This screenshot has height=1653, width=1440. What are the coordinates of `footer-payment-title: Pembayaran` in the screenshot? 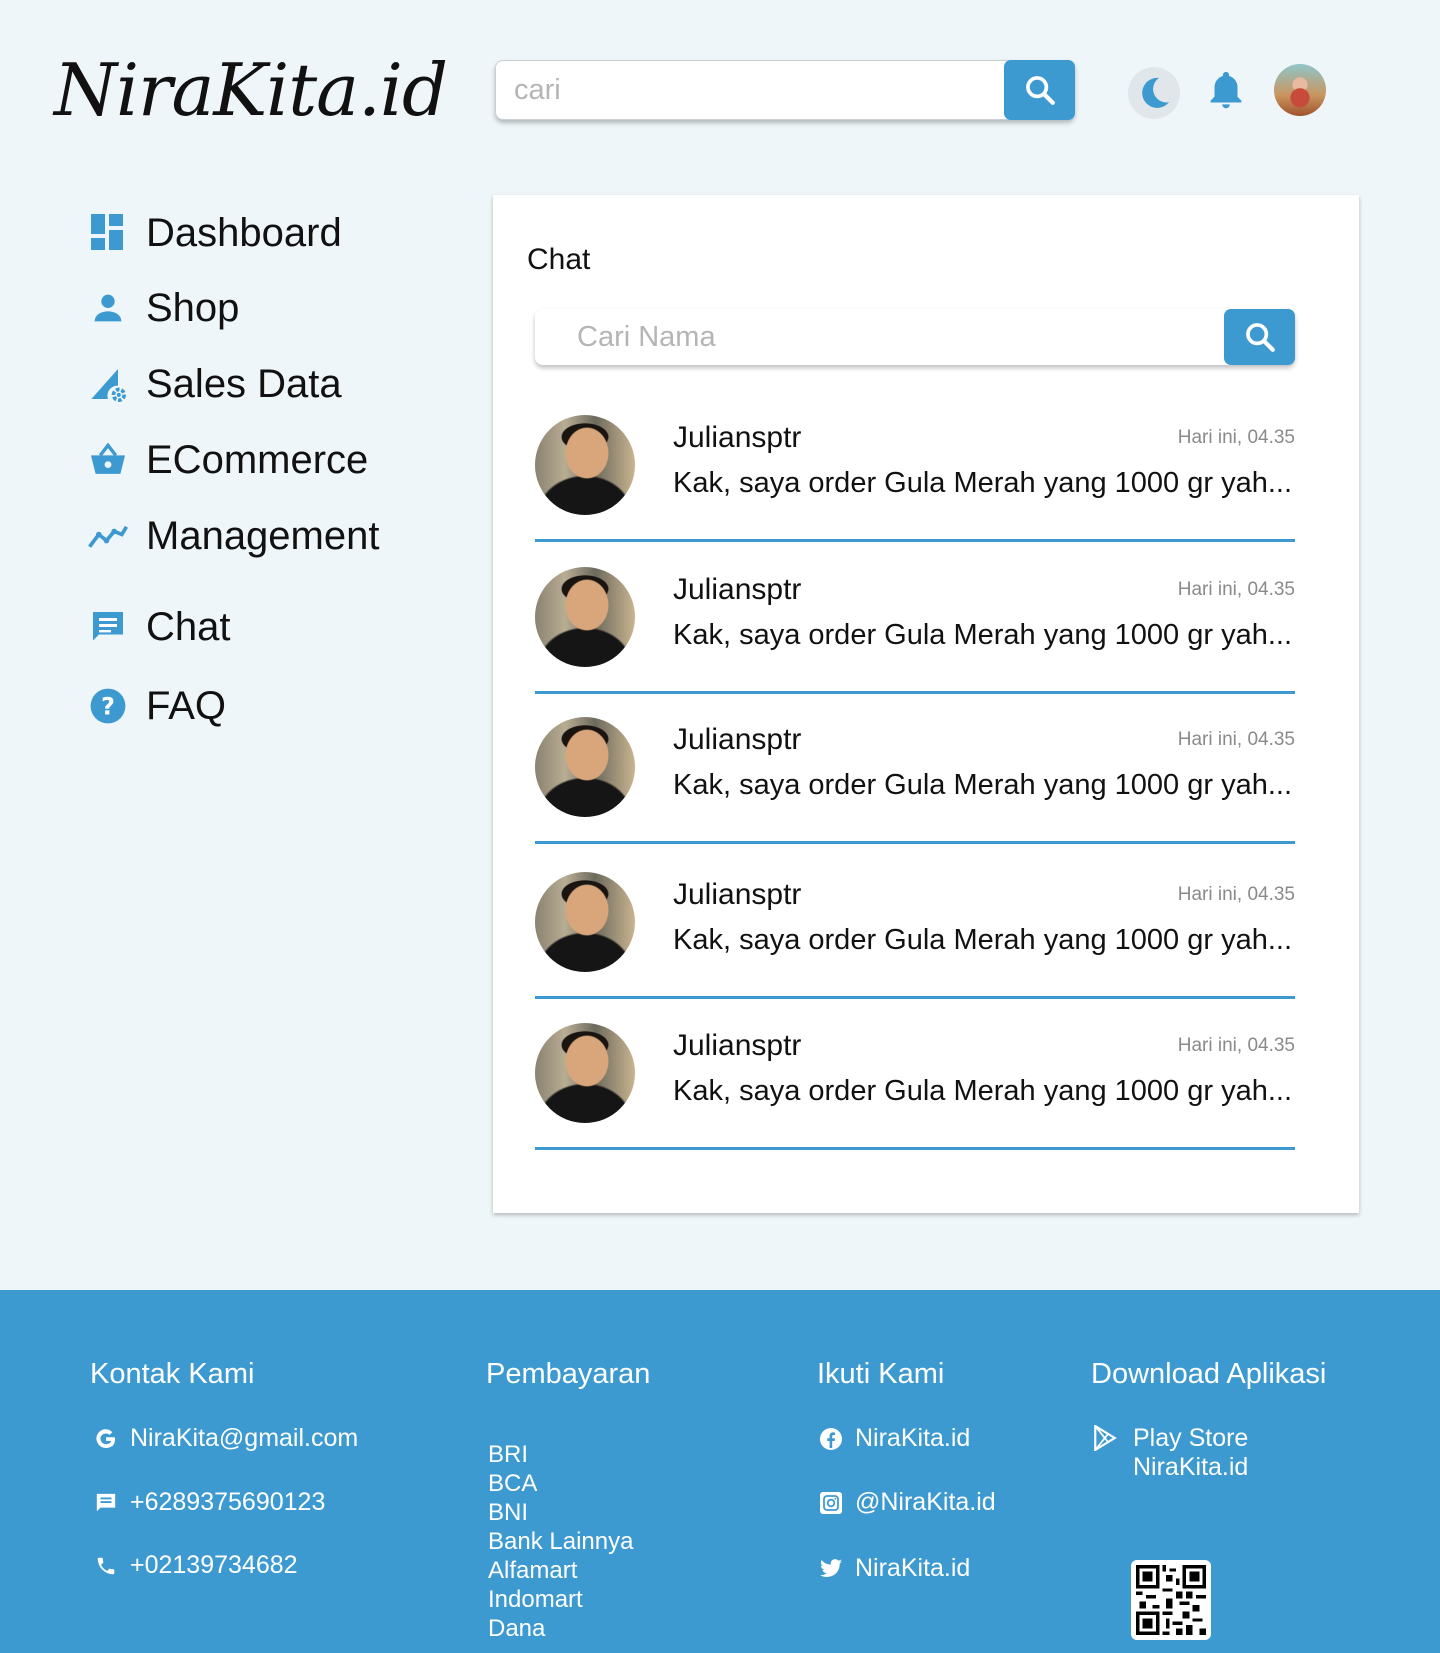 It's located at (568, 1374).